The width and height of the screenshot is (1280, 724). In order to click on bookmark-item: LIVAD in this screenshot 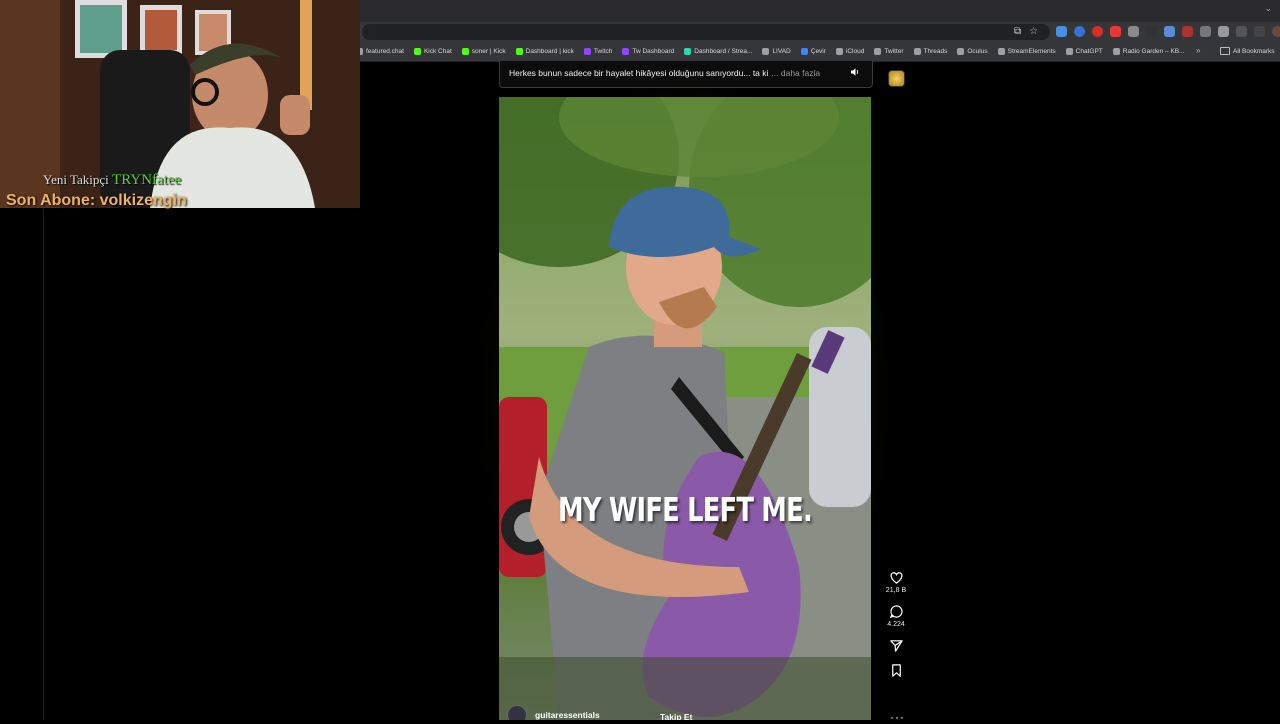, I will do `click(776, 51)`.